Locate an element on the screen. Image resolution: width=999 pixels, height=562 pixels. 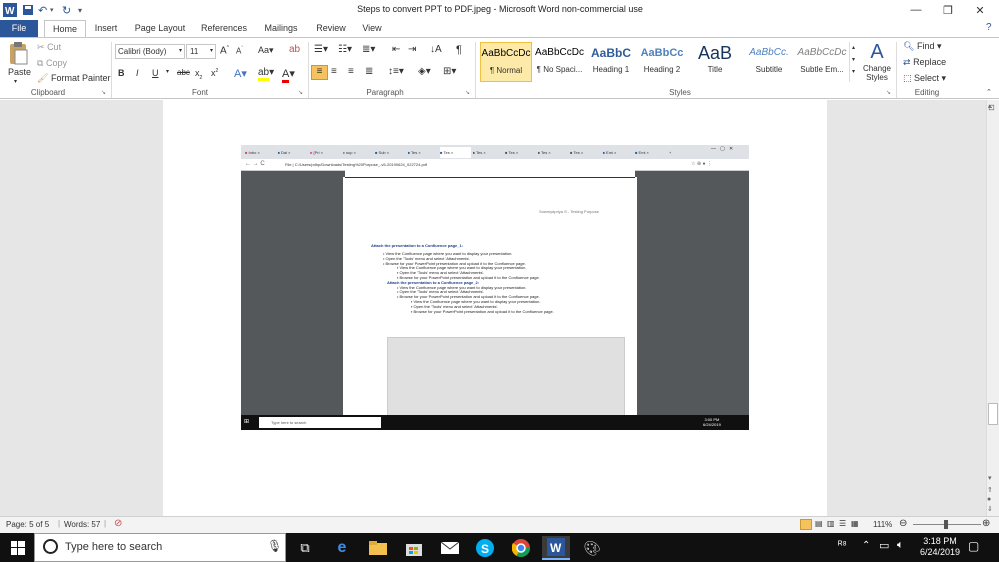
minimize-icon: — is located at coordinates (916, 10).